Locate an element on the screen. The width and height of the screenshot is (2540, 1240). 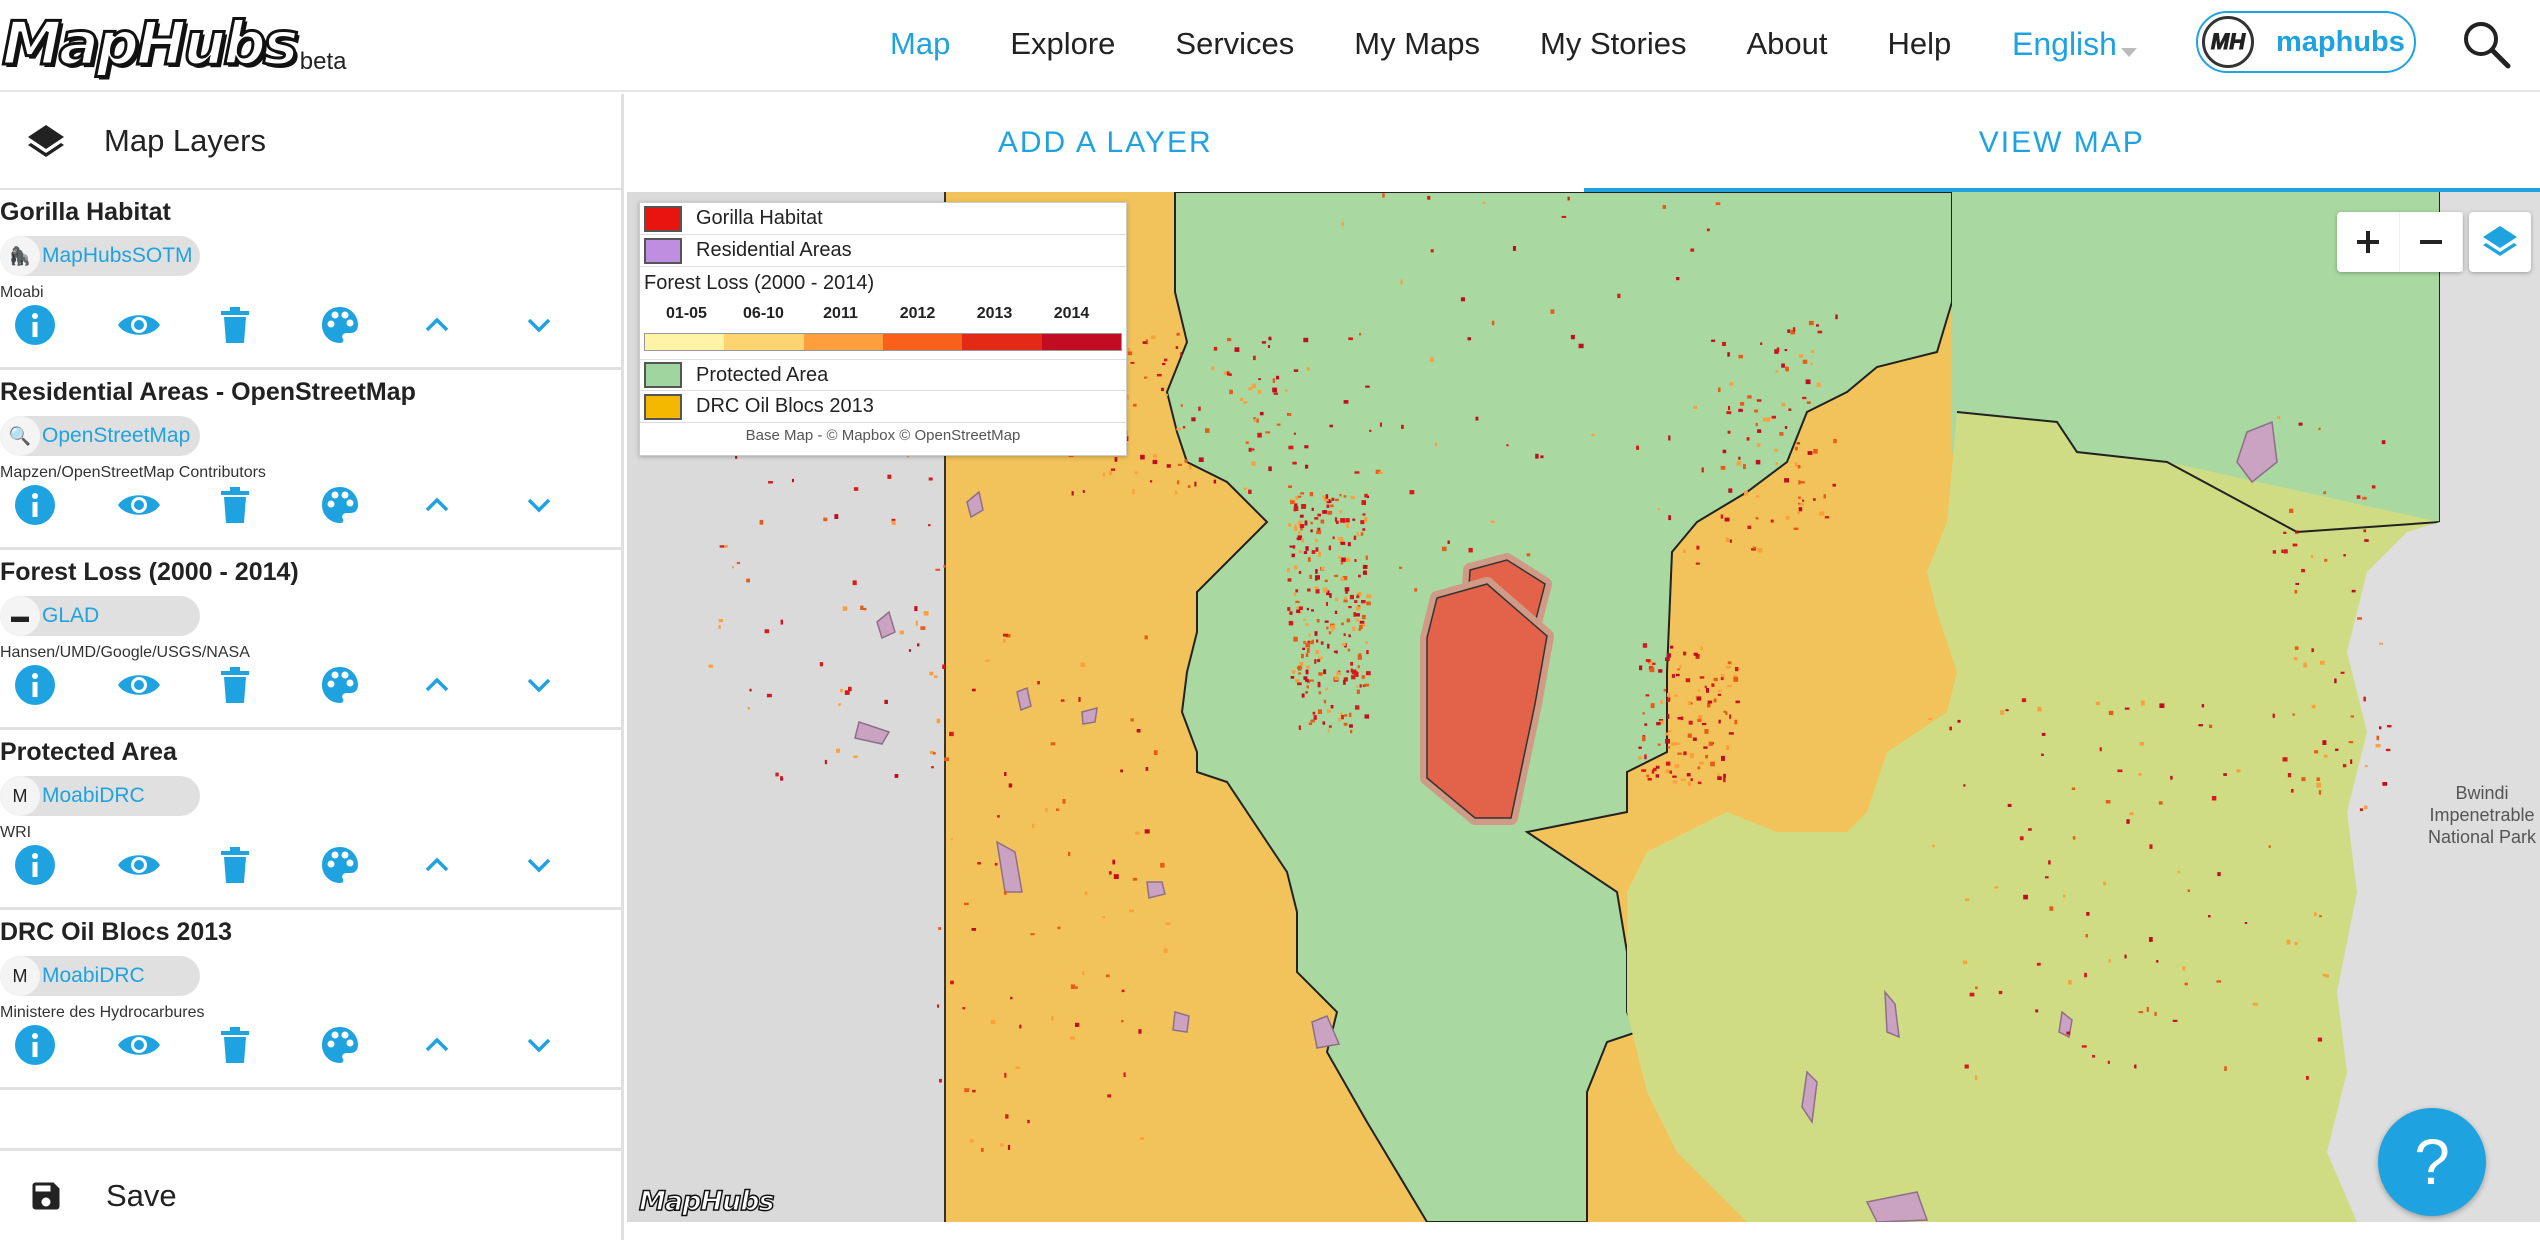
legend-item: Gorilla Habitat is located at coordinates (883, 219).